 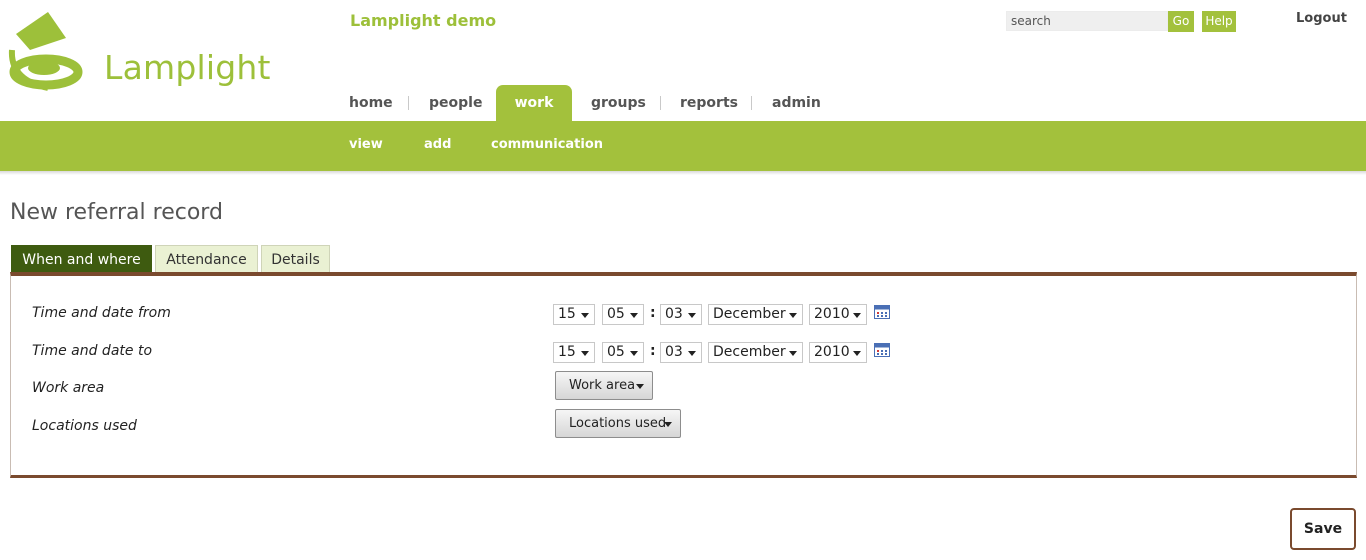 I want to click on to-hour-select: 15, so click(x=574, y=352).